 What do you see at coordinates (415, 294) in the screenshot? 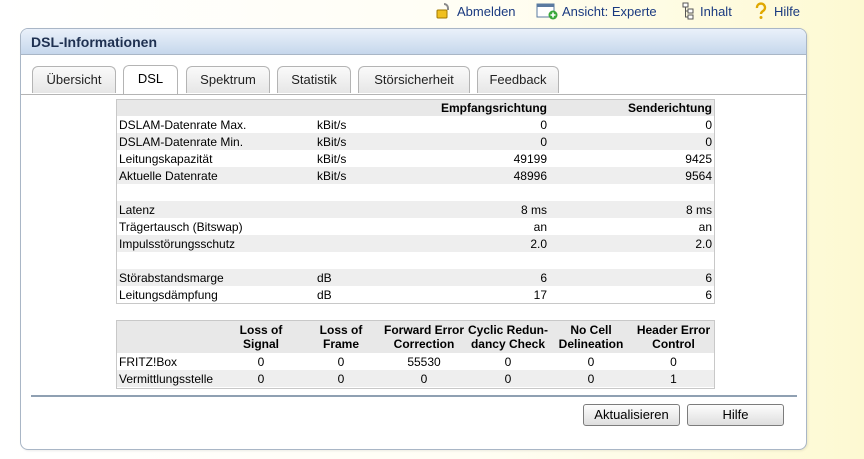
I see `table-row: Leitungsdämpfung dB 17 6` at bounding box center [415, 294].